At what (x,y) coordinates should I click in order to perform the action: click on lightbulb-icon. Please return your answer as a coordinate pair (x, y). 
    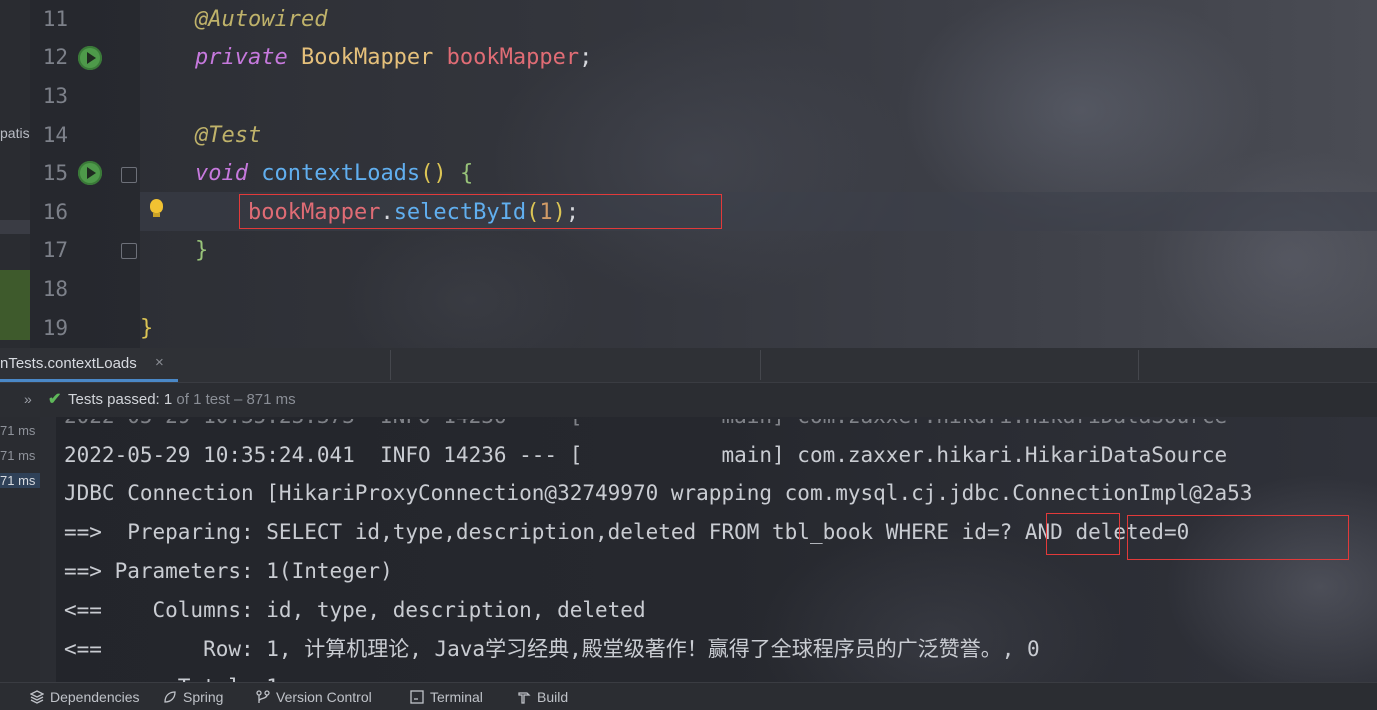
    Looking at the image, I should click on (156, 208).